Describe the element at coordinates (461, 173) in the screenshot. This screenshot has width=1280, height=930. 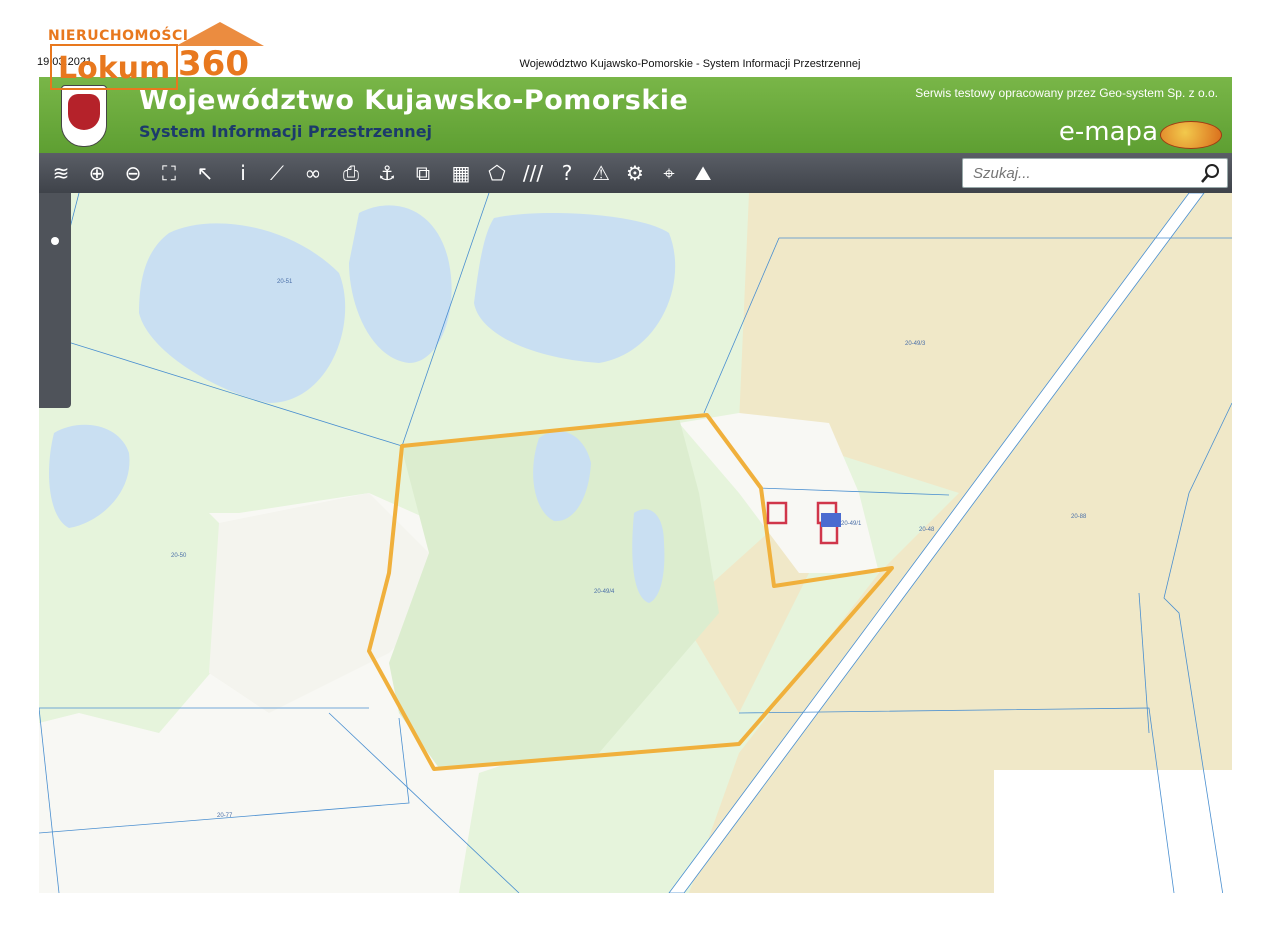
I see `layout-icon: ▦` at that location.